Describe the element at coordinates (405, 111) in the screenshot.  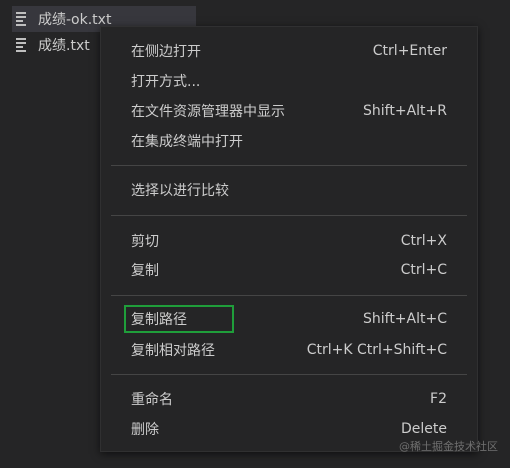
I see `menu-item-shortcut: Shift+Alt+R` at that location.